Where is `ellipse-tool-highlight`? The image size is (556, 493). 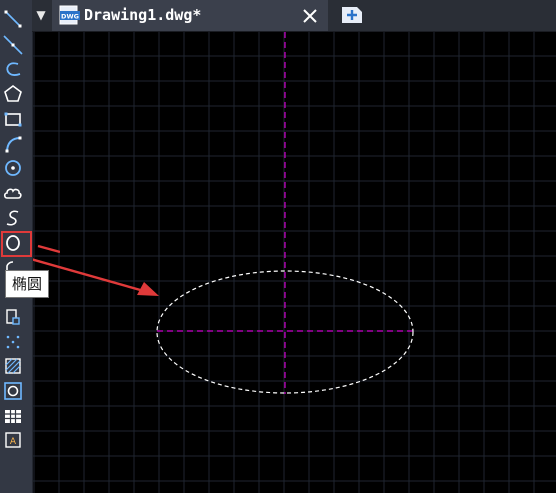 ellipse-tool-highlight is located at coordinates (16, 244).